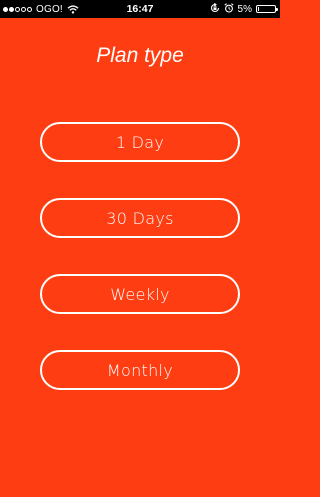  What do you see at coordinates (140, 370) in the screenshot?
I see `plan-monthly-button: Monthly` at bounding box center [140, 370].